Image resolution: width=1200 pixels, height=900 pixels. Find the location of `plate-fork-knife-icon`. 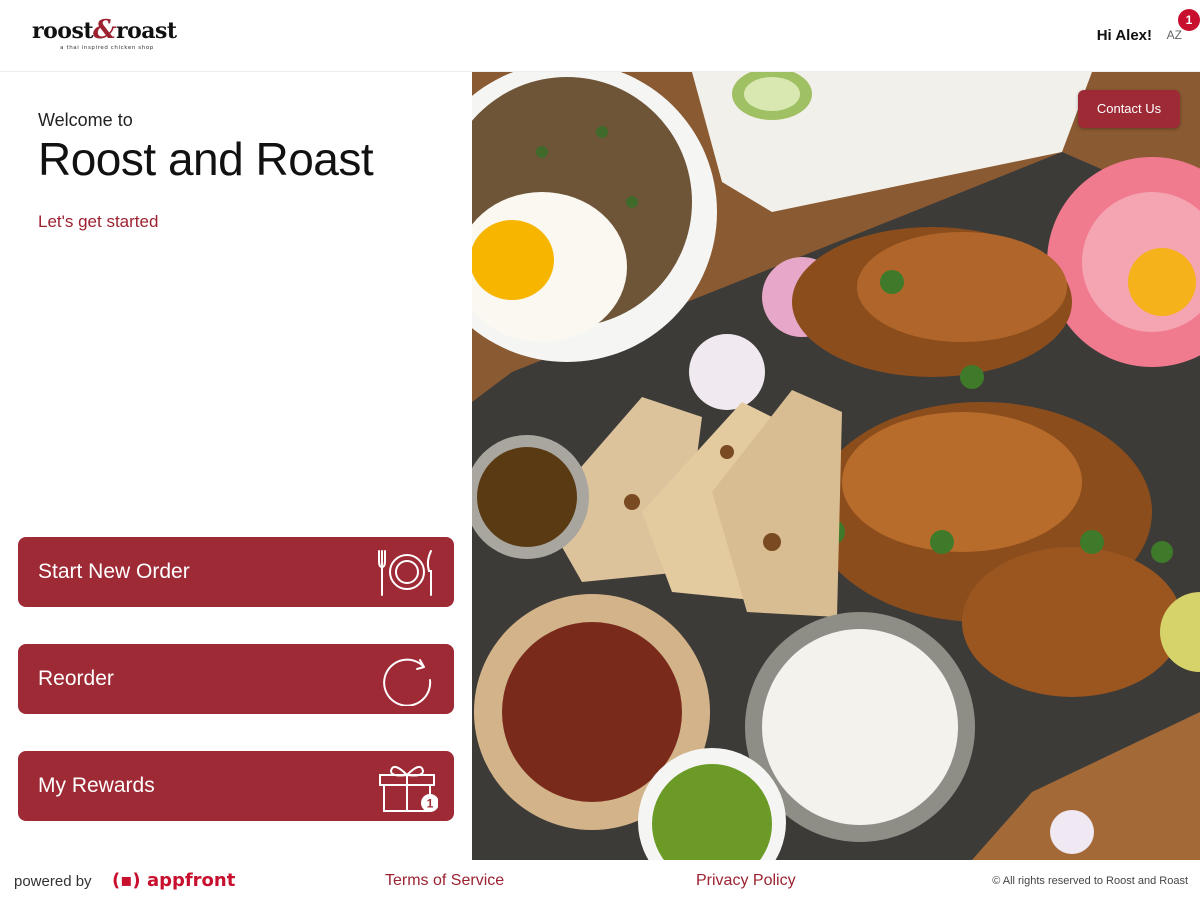

plate-fork-knife-icon is located at coordinates (405, 573).